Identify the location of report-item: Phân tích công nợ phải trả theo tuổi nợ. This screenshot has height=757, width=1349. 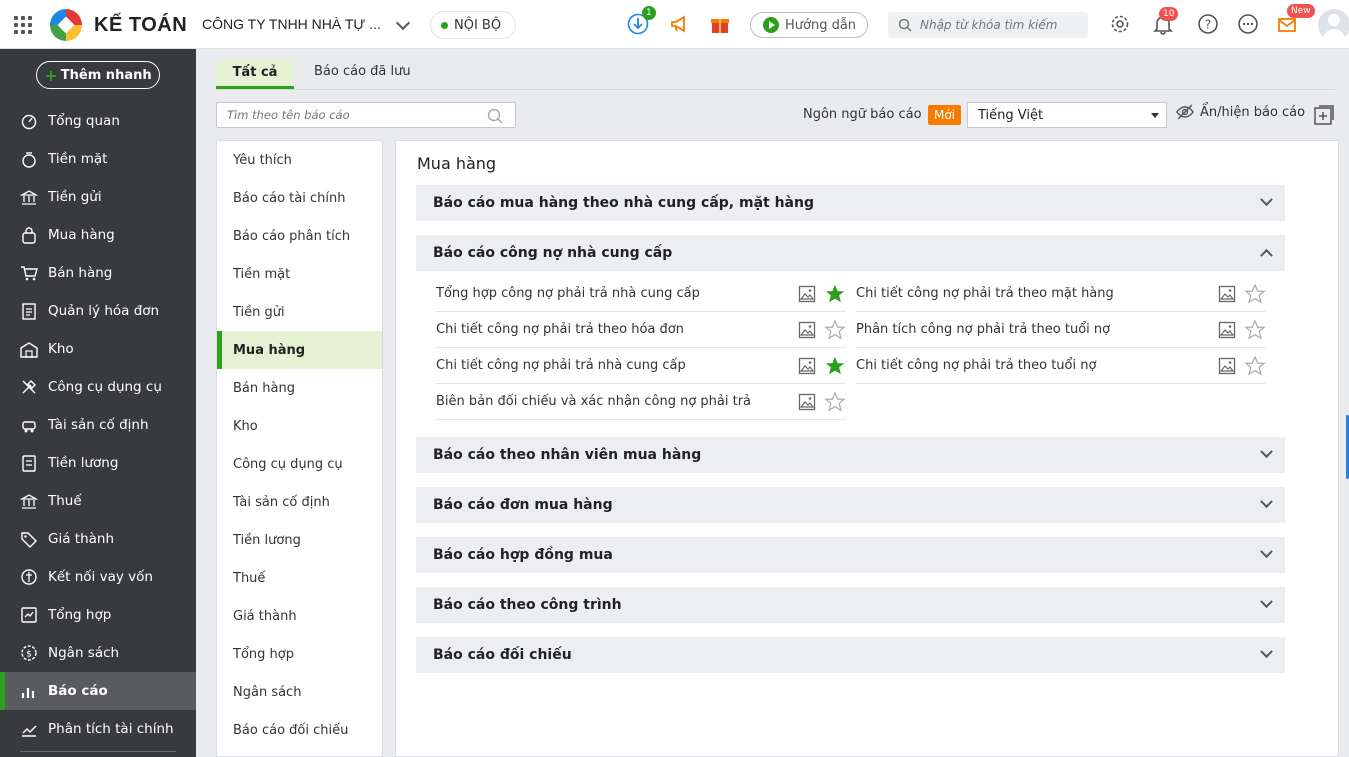
(1061, 330).